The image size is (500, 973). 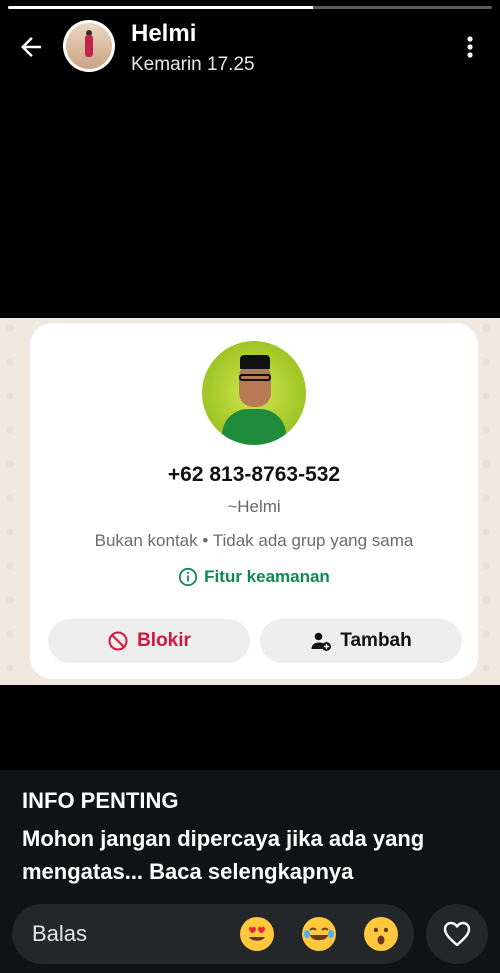 I want to click on info-icon, so click(x=188, y=577).